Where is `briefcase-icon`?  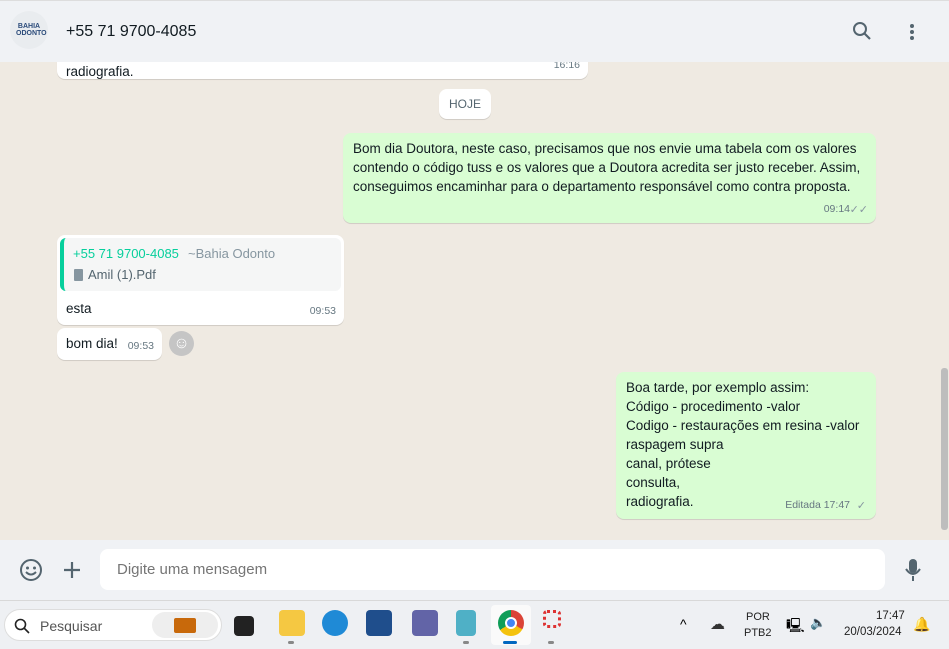 briefcase-icon is located at coordinates (185, 625).